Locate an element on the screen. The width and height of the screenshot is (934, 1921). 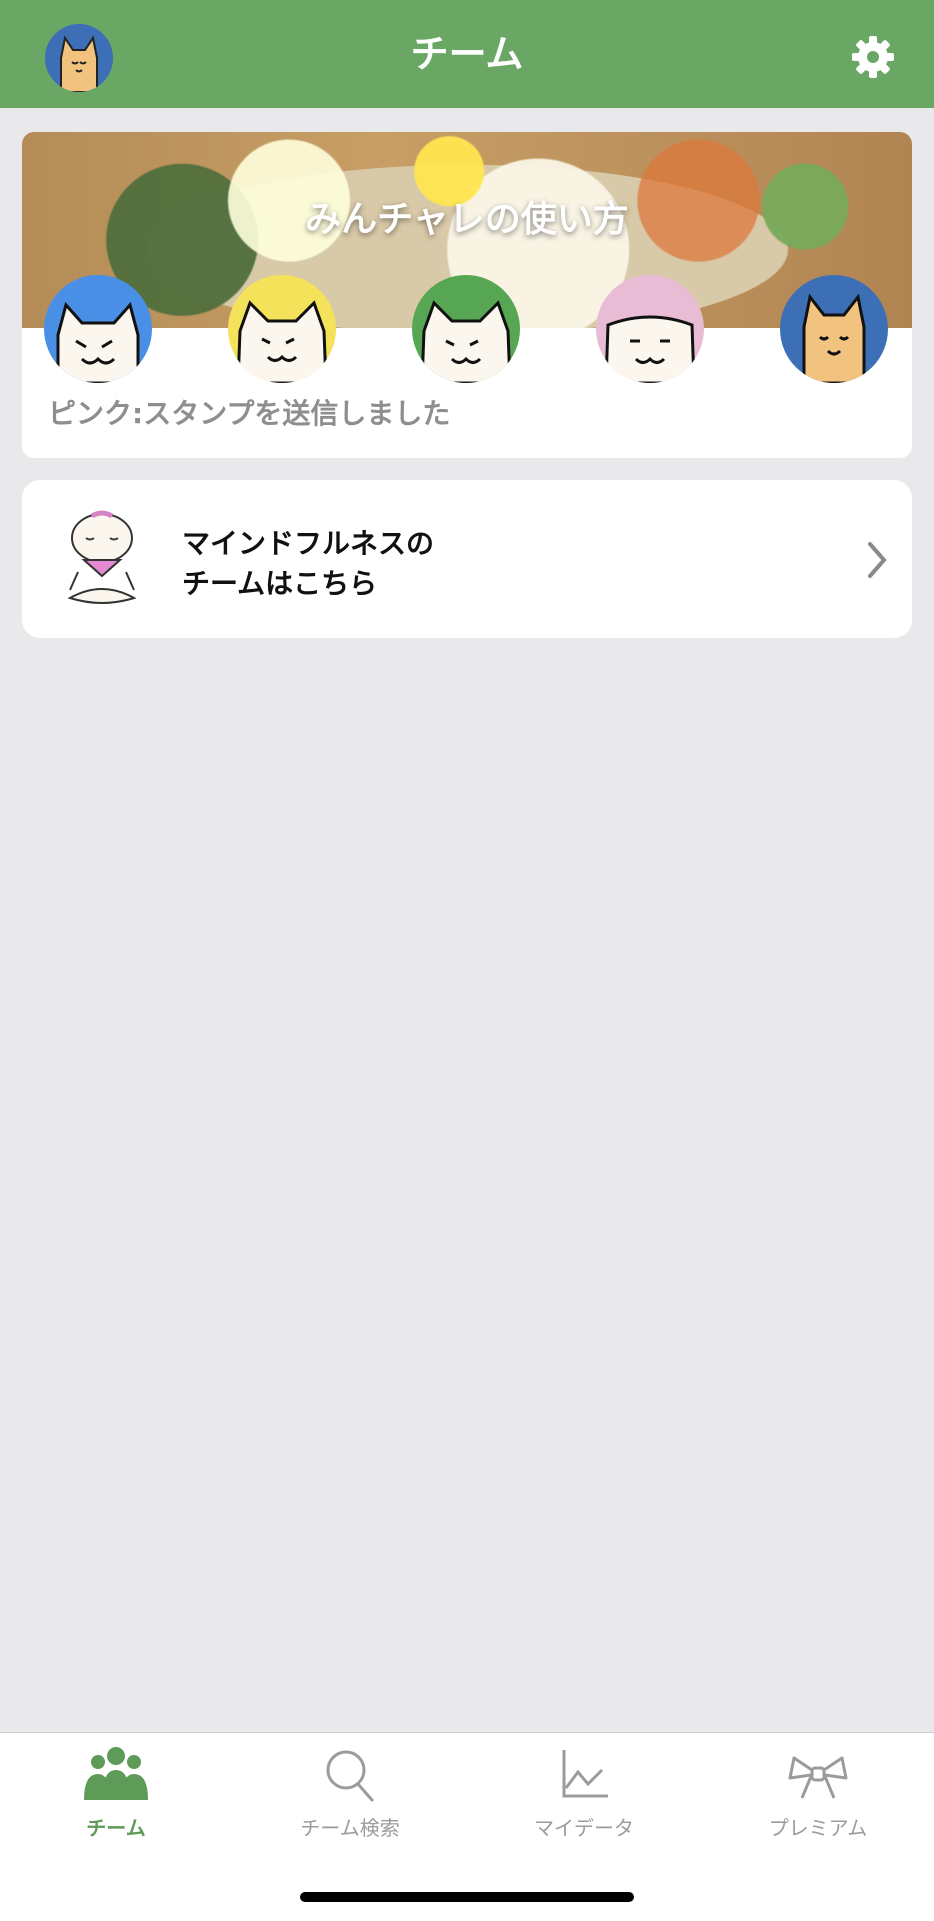
mindfulness-team-card is located at coordinates (467, 559).